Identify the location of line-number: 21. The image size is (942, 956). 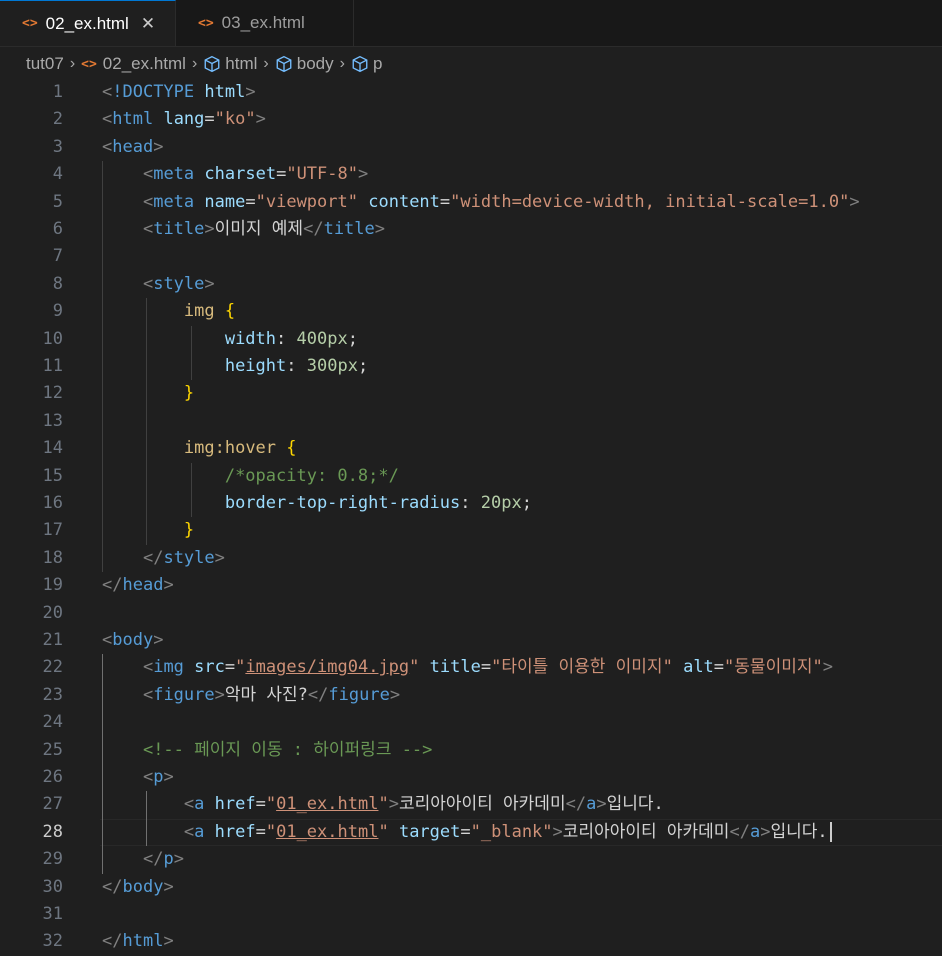
(52, 640).